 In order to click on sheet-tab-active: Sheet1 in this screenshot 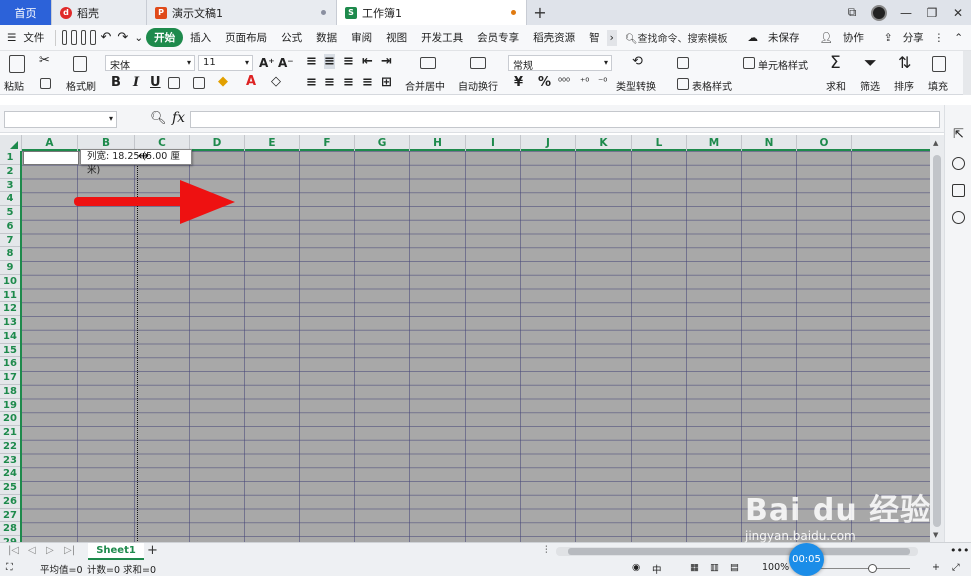, I will do `click(116, 551)`.